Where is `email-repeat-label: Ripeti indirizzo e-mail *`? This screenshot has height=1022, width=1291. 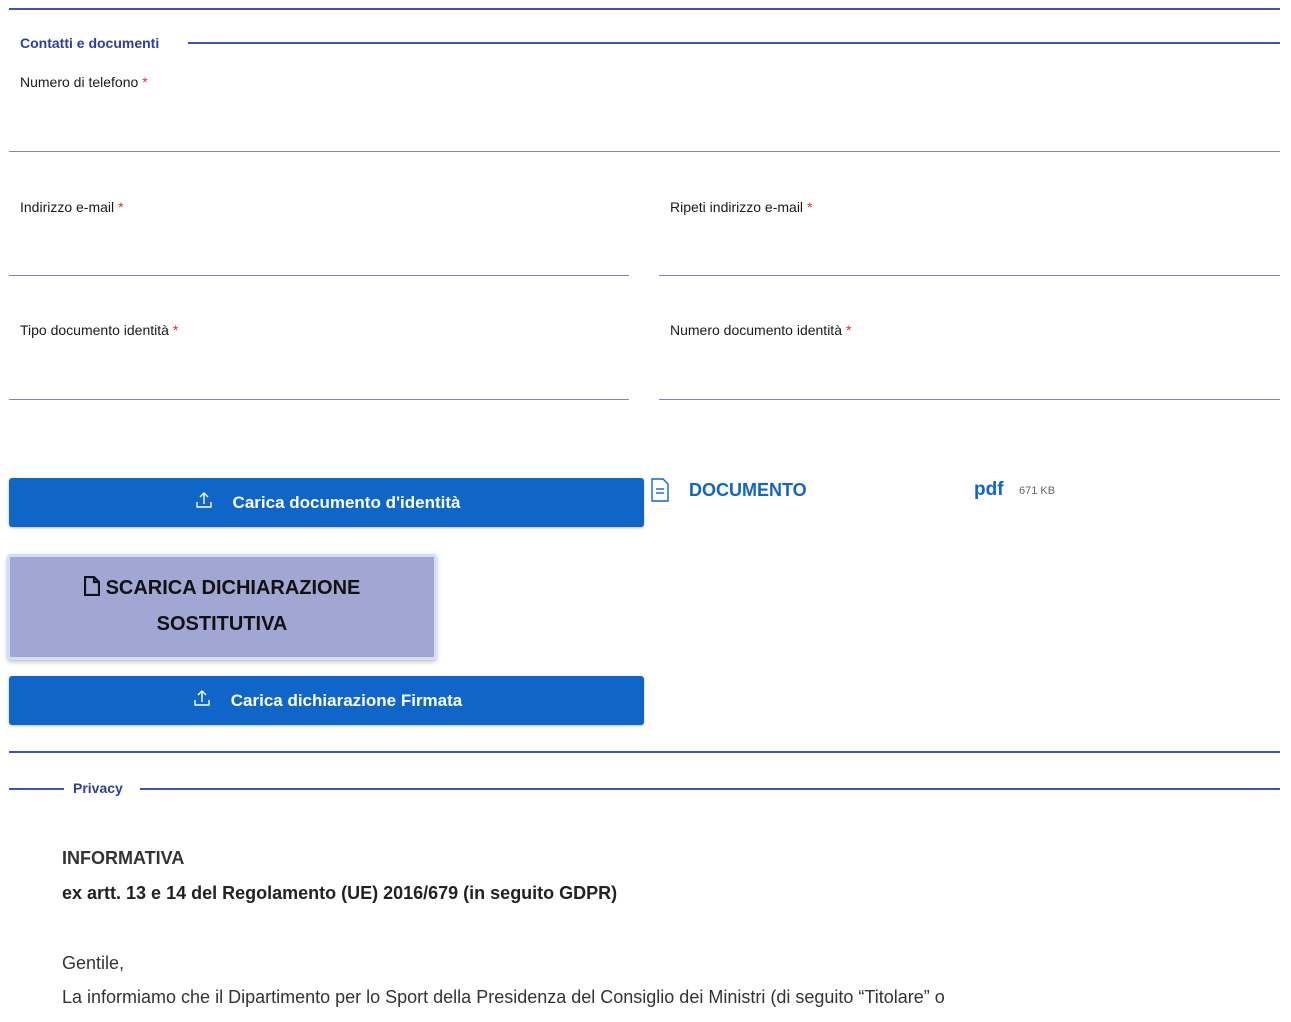 email-repeat-label: Ripeti indirizzo e-mail * is located at coordinates (741, 207).